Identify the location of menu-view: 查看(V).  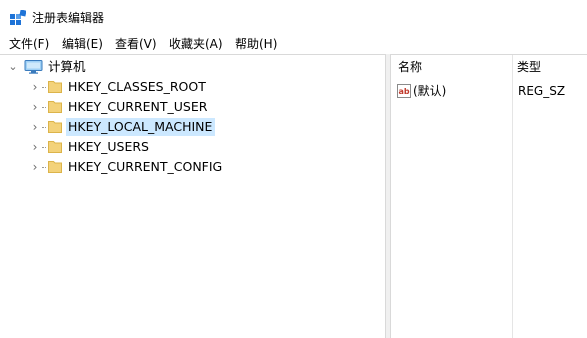
(136, 44).